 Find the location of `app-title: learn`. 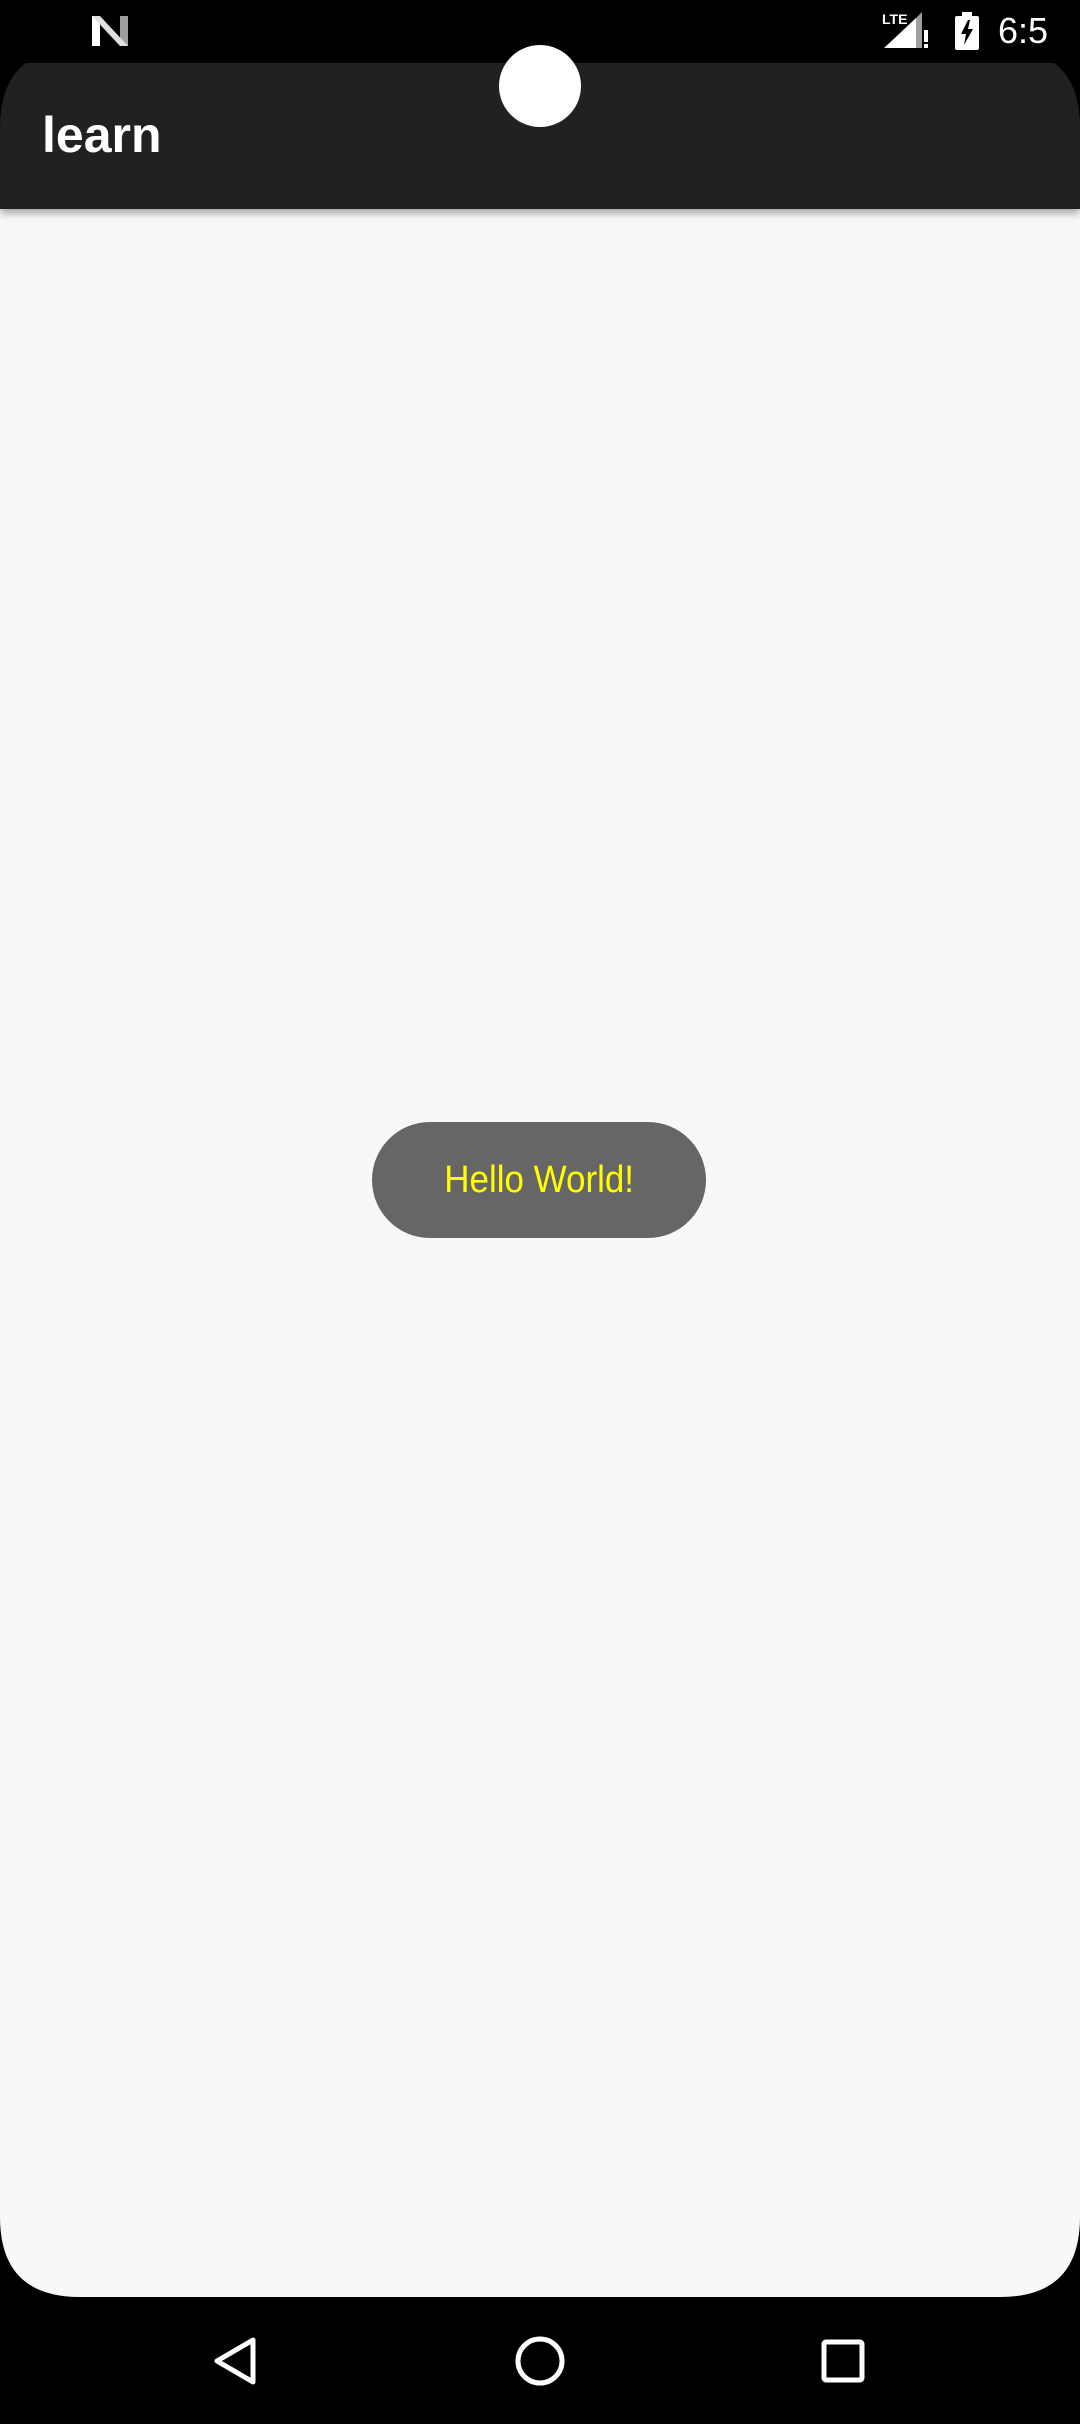

app-title: learn is located at coordinates (102, 135).